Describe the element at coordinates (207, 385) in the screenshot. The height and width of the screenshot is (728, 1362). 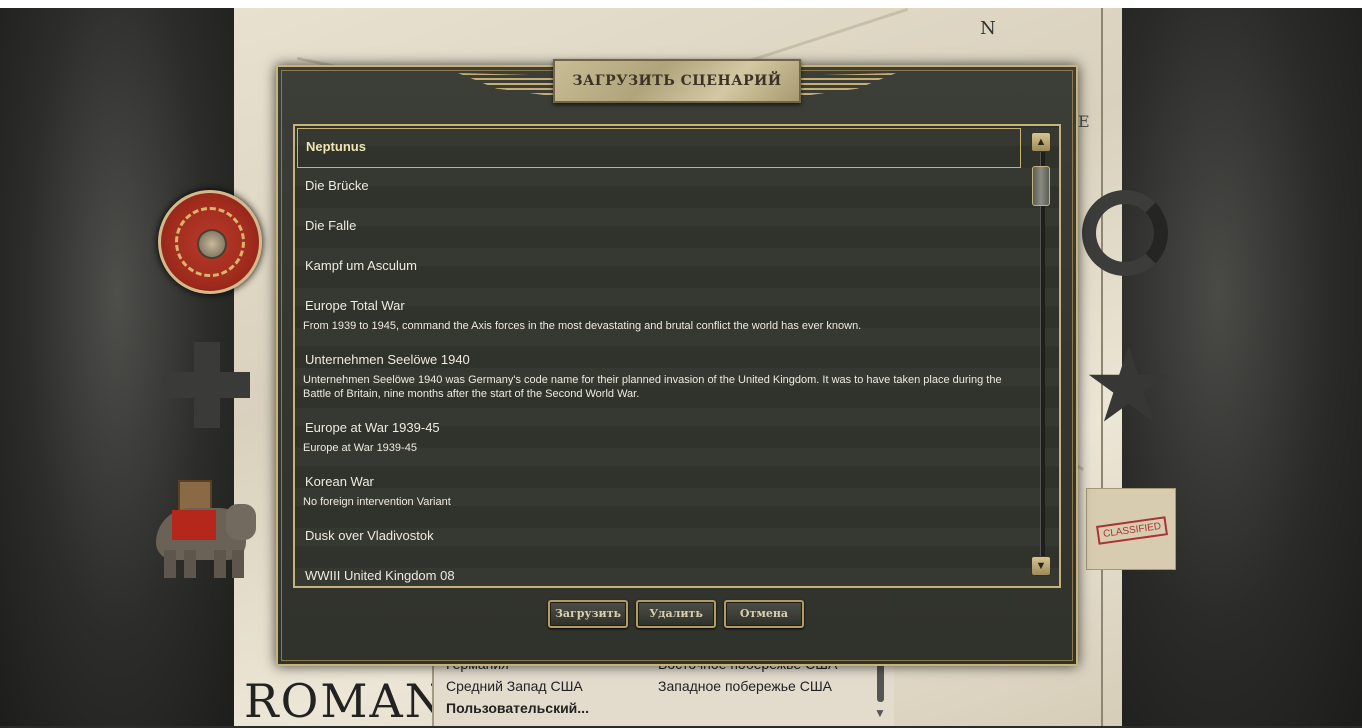
I see `iron-cross-icon` at that location.